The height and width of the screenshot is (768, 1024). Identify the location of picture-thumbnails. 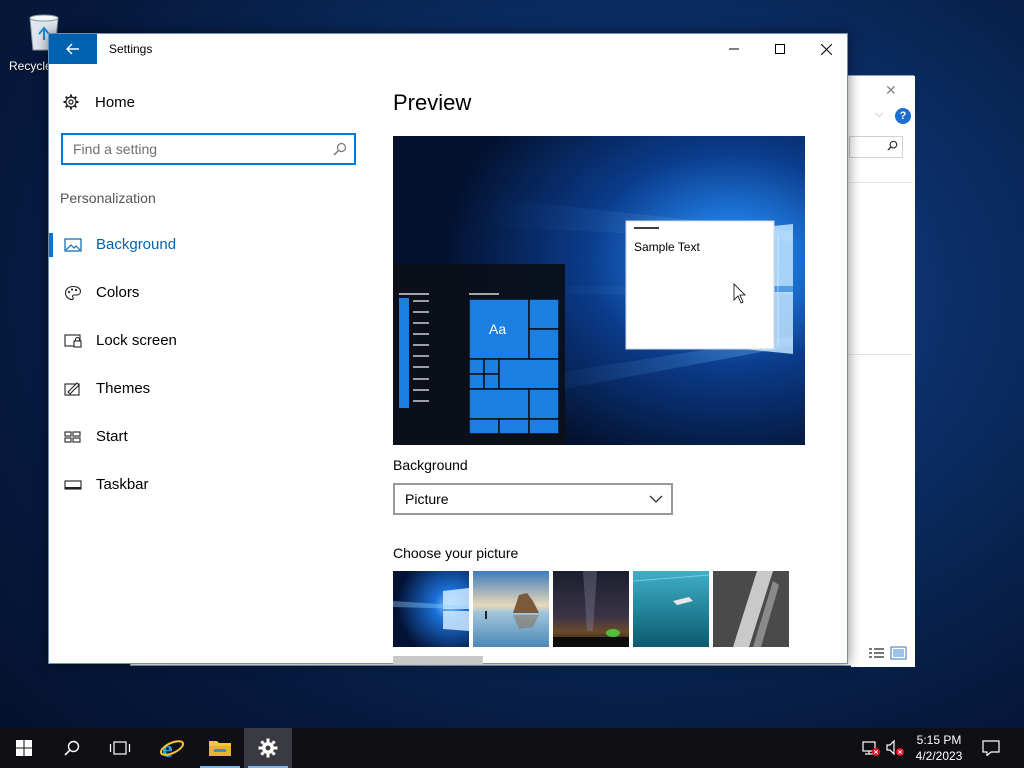
(591, 609).